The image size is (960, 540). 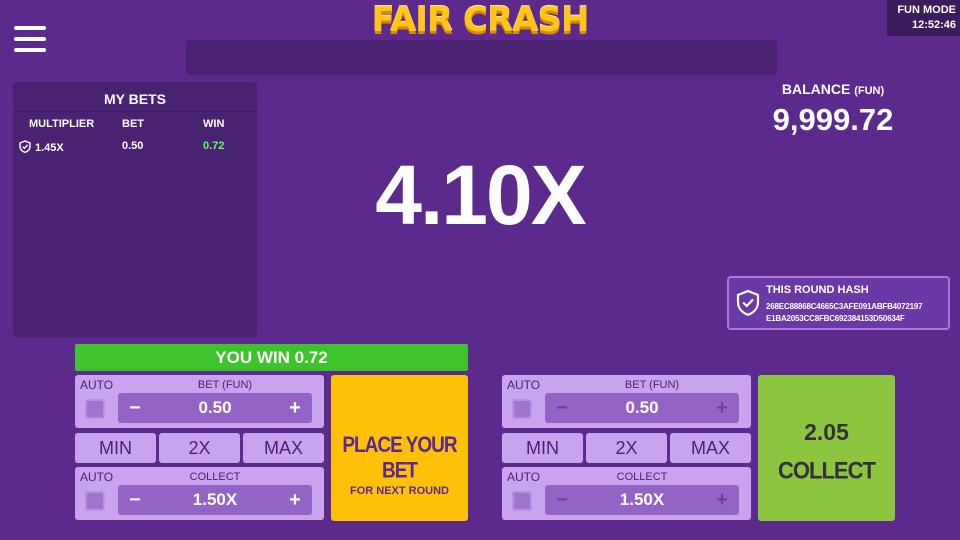 What do you see at coordinates (481, 57) in the screenshot?
I see `round-history-bar` at bounding box center [481, 57].